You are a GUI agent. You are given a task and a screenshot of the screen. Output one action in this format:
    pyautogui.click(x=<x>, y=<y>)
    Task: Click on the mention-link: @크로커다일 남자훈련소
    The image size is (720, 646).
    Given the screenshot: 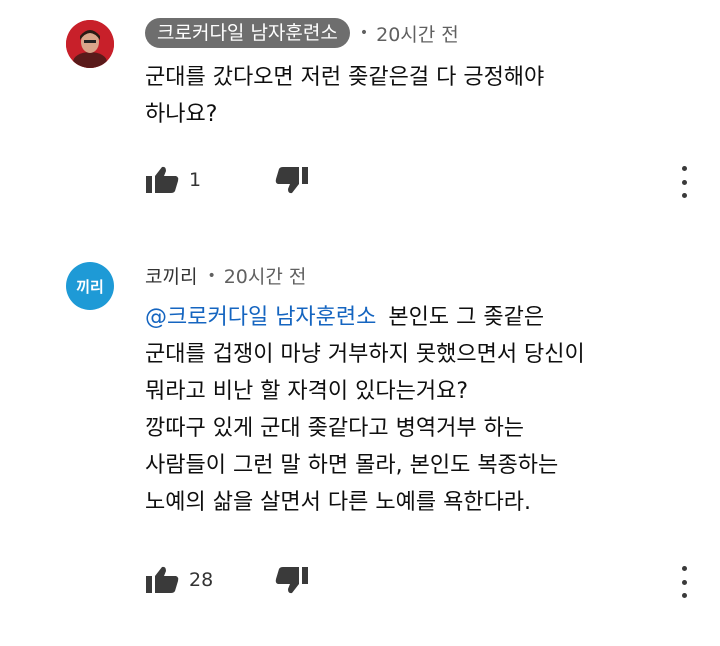 What is the action you would take?
    pyautogui.click(x=260, y=317)
    